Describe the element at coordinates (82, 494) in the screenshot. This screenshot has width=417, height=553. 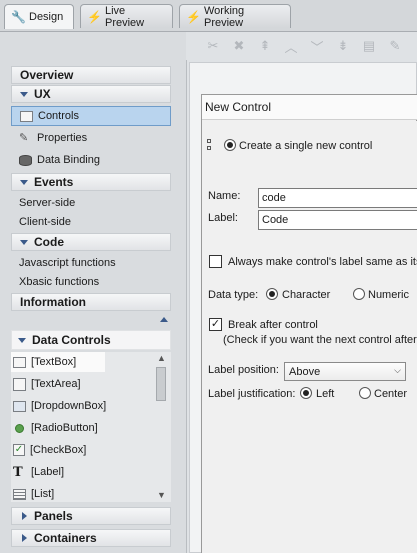
I see `list-item-list: [List]` at that location.